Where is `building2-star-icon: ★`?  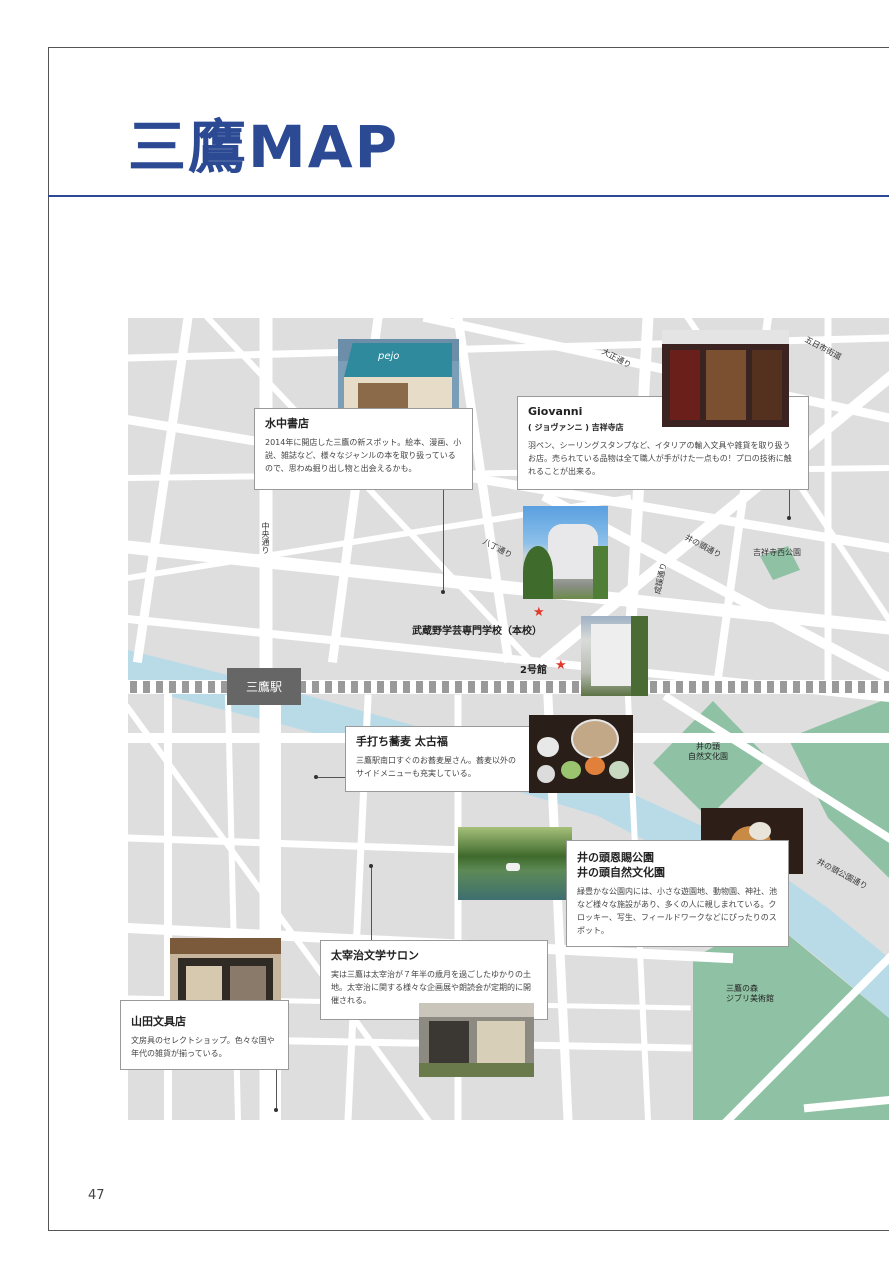 building2-star-icon: ★ is located at coordinates (561, 665).